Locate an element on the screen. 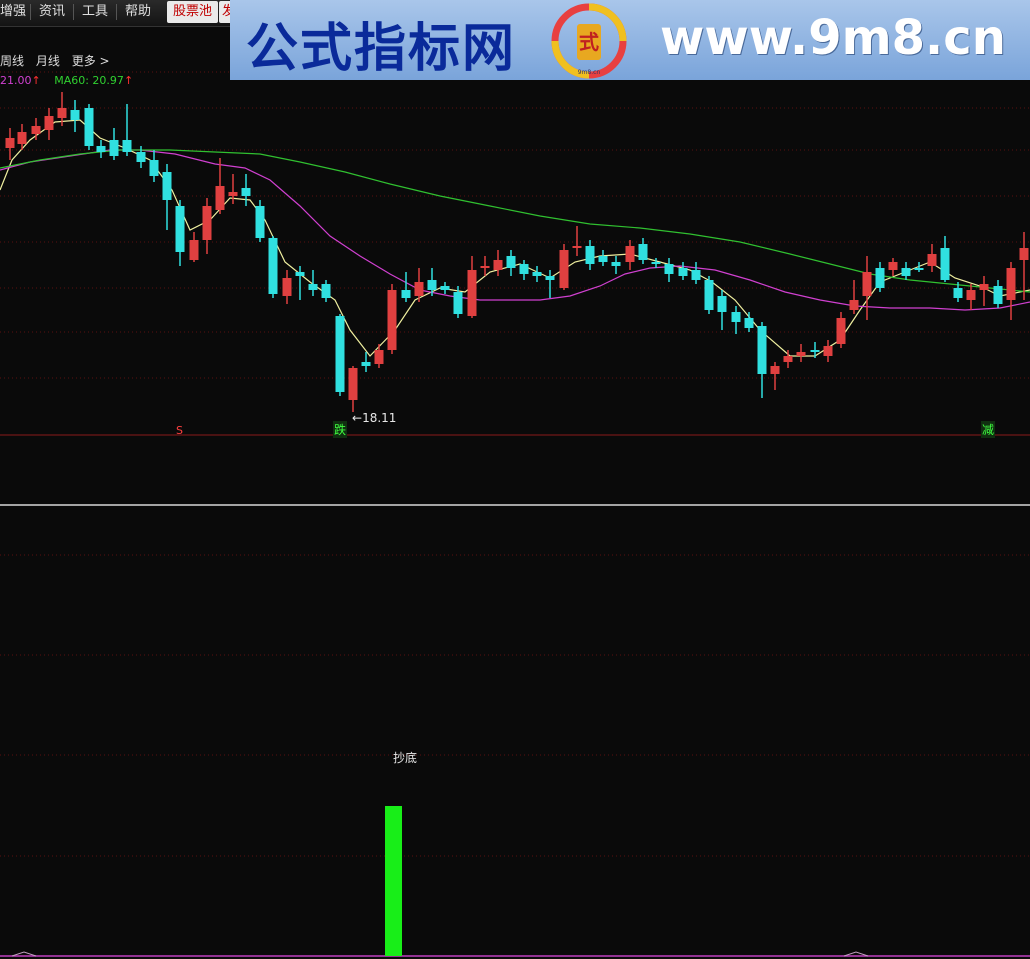 Image resolution: width=1030 pixels, height=959 pixels. watermark-banner: 公式指标网 式 9m8.cn www.9m8.cn is located at coordinates (630, 40).